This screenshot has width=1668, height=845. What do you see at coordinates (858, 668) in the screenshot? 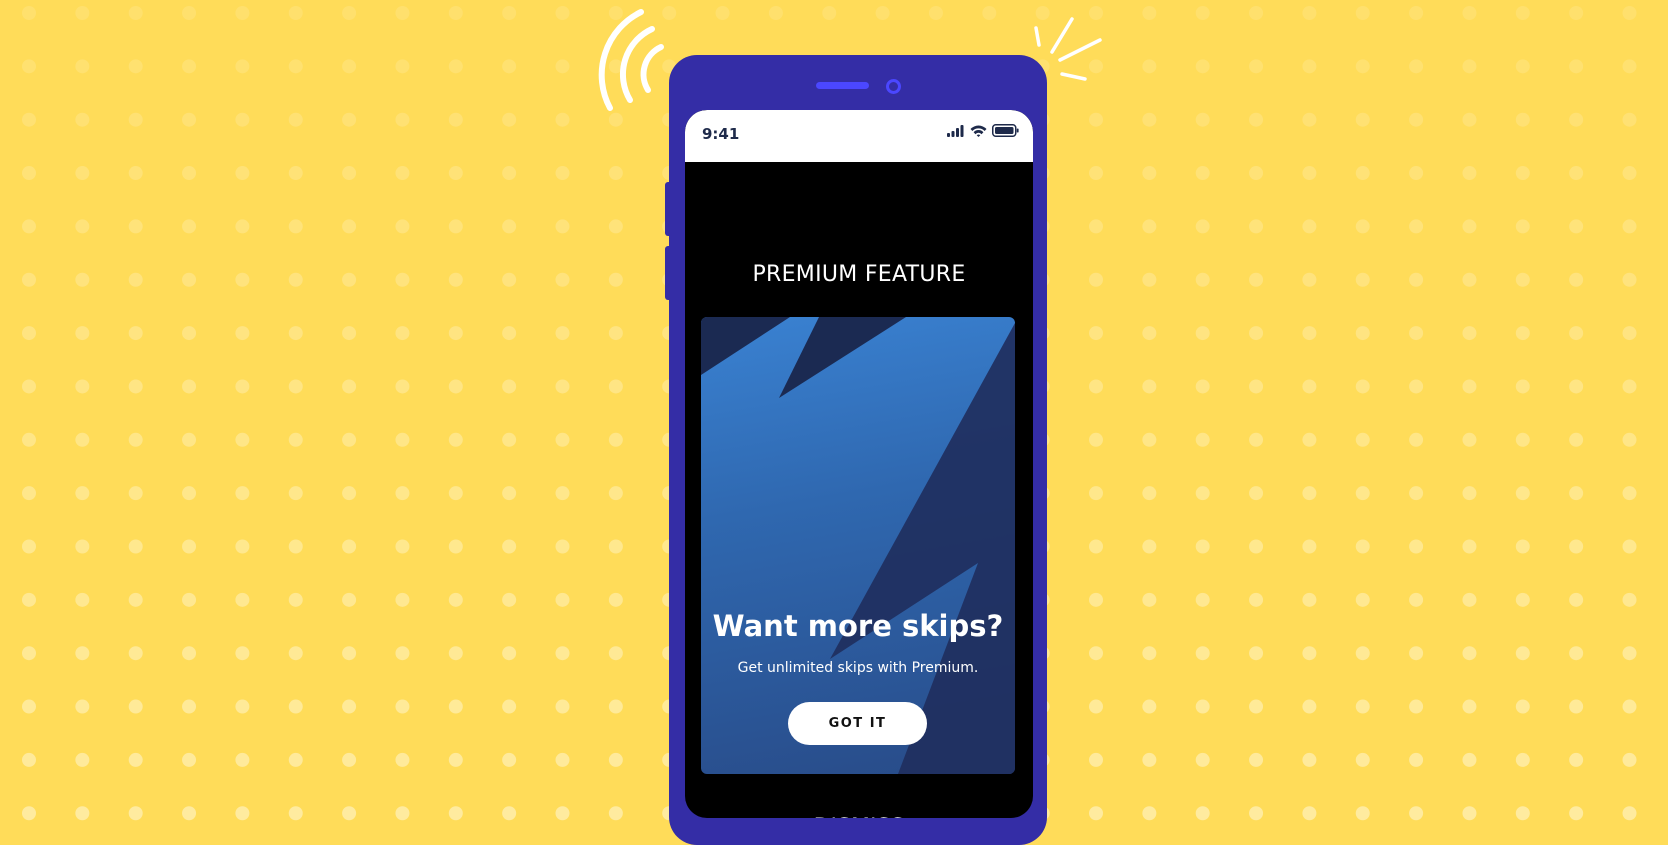
I see `card-subtitle: Get unlimited skips with Premium.` at bounding box center [858, 668].